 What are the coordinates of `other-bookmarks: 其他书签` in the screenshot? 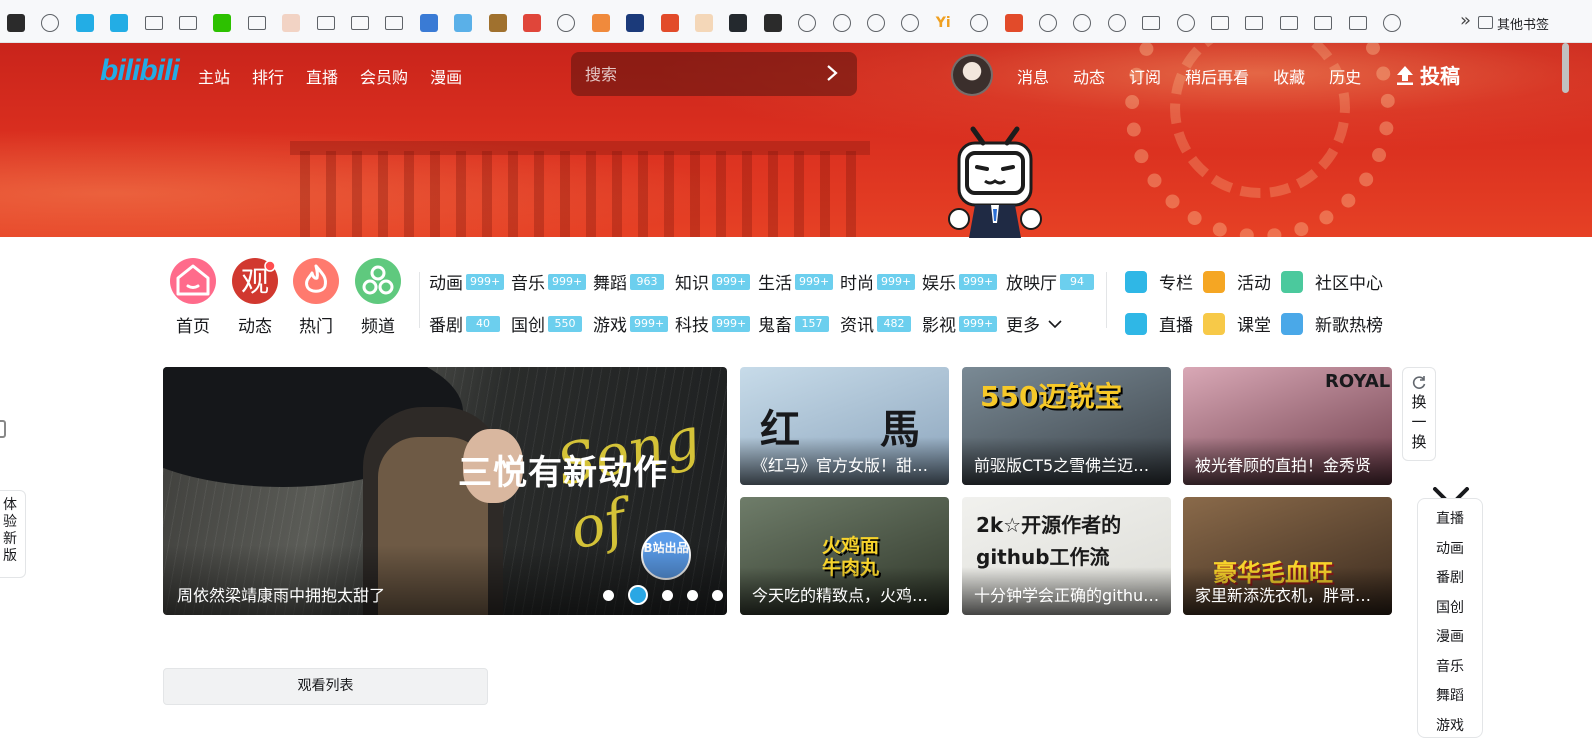 It's located at (1523, 23).